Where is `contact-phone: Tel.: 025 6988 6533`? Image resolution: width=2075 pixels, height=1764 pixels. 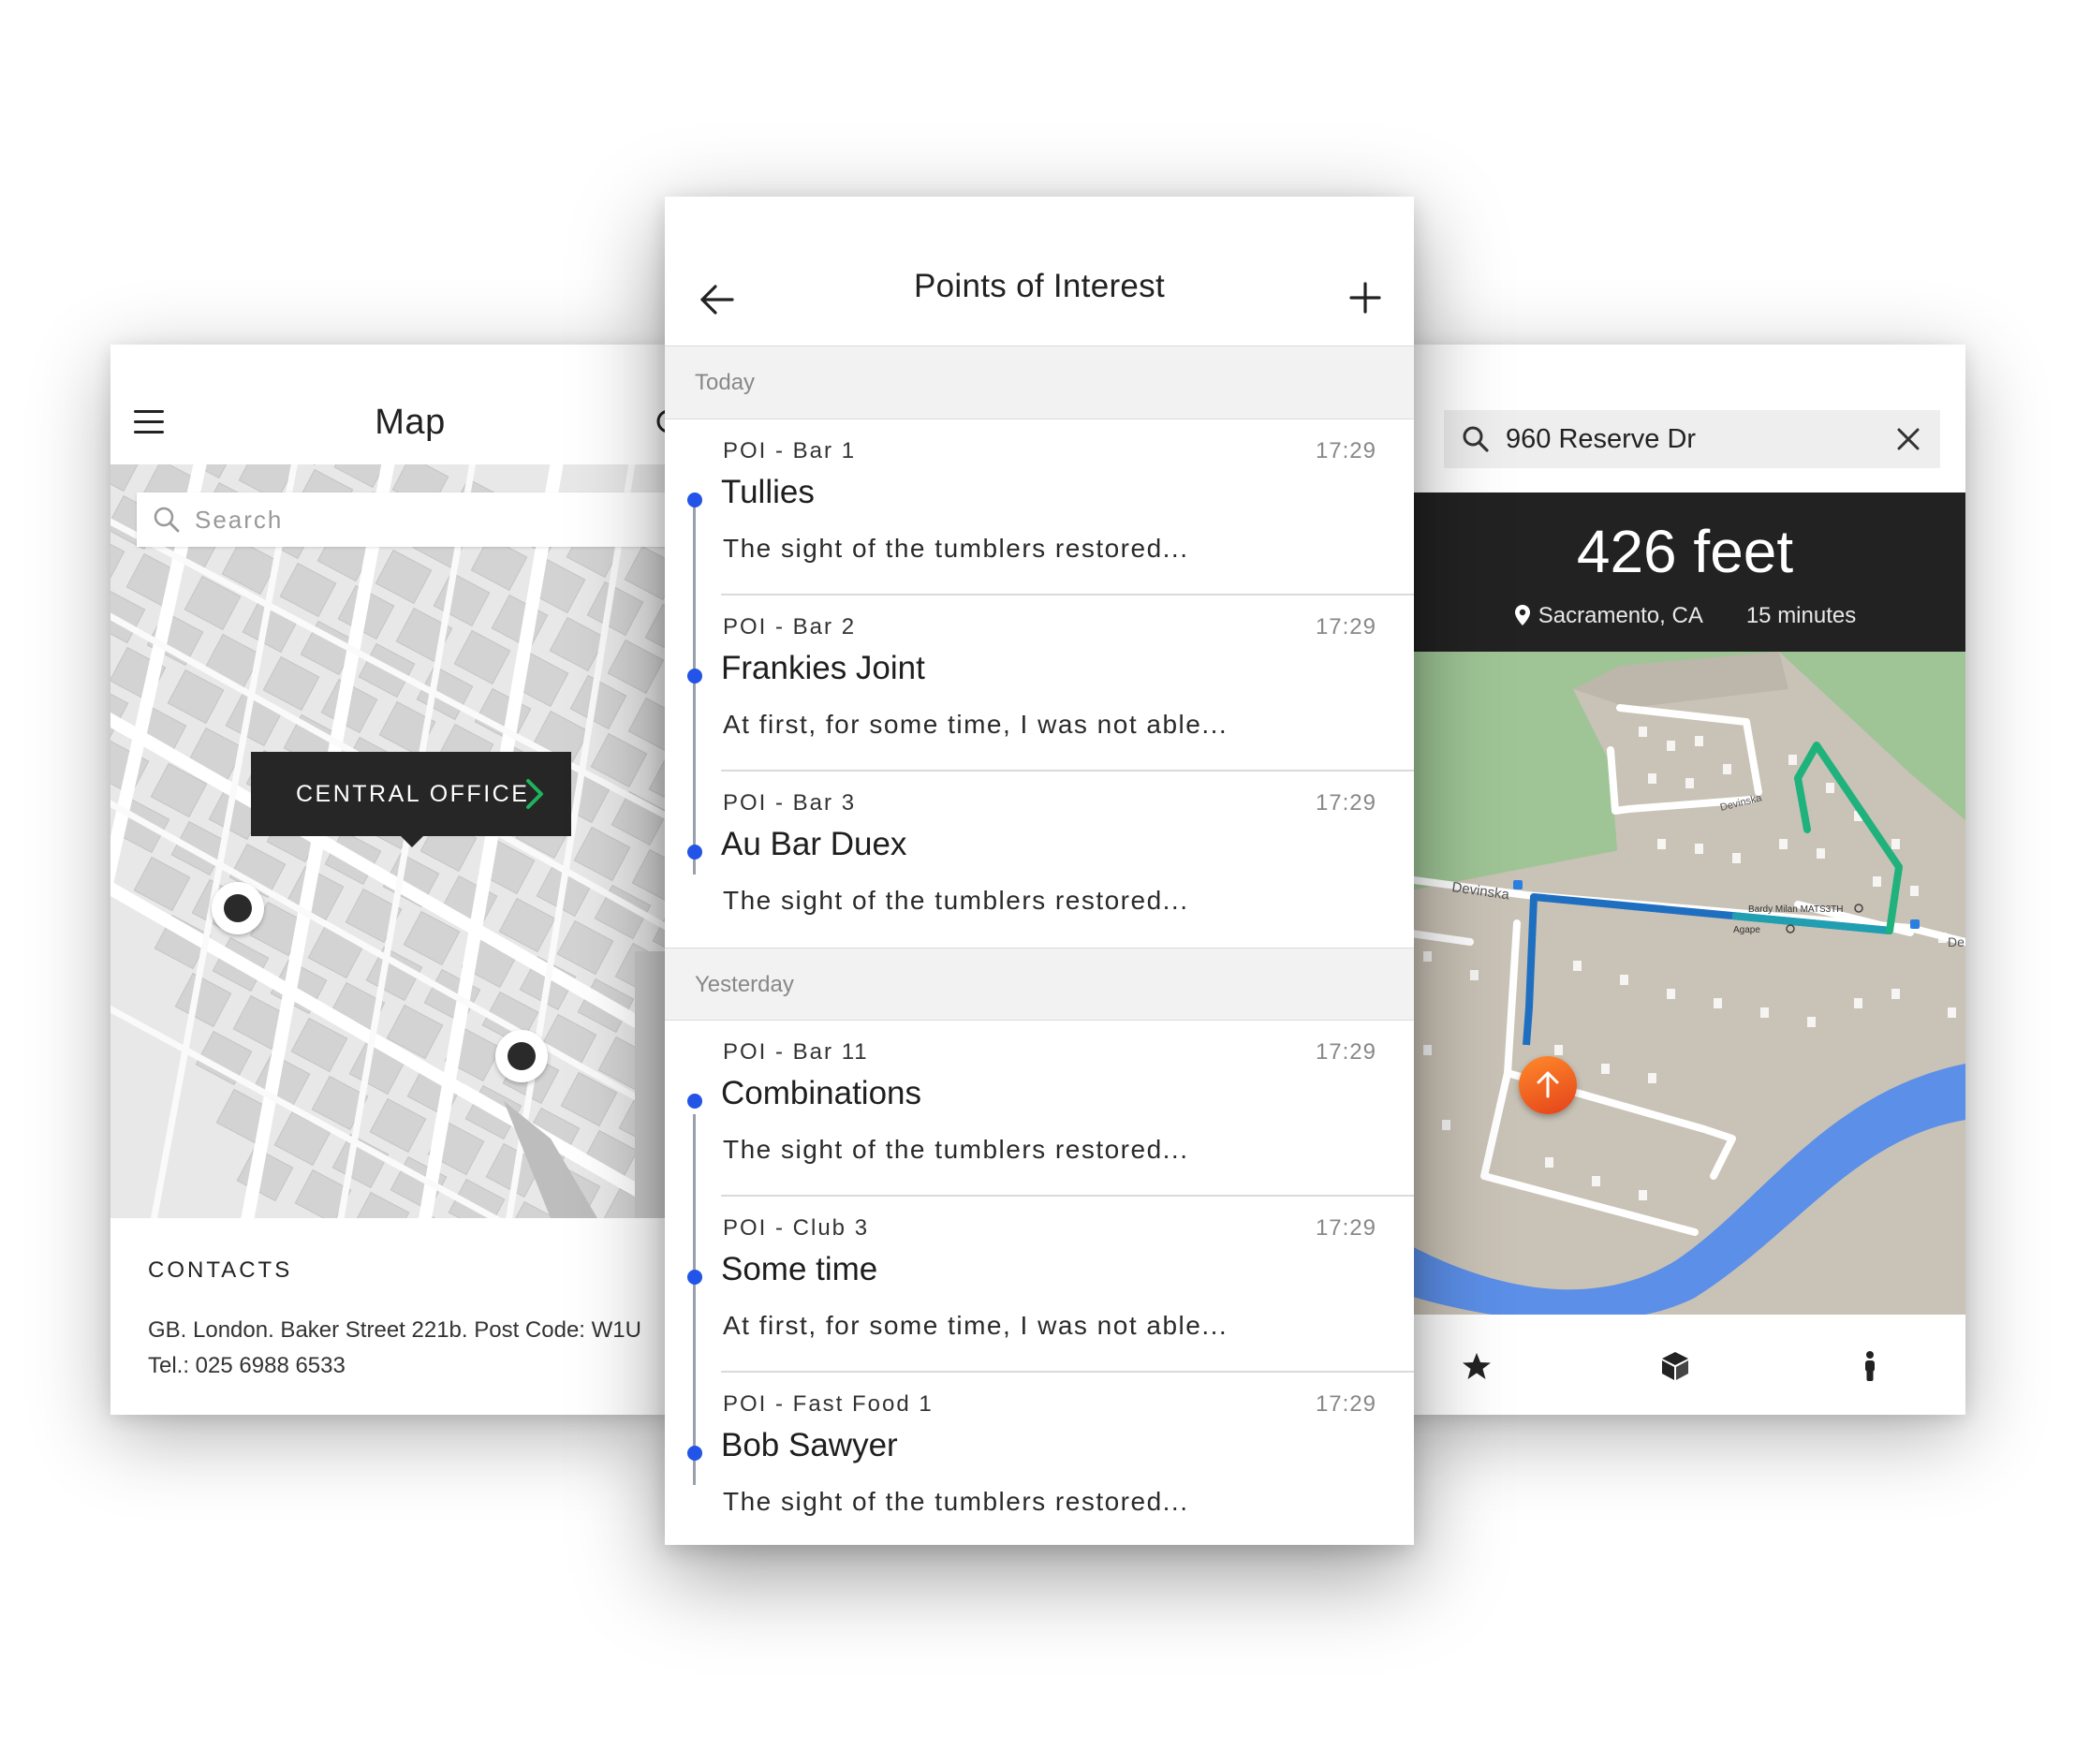 contact-phone: Tel.: 025 6988 6533 is located at coordinates (247, 1365).